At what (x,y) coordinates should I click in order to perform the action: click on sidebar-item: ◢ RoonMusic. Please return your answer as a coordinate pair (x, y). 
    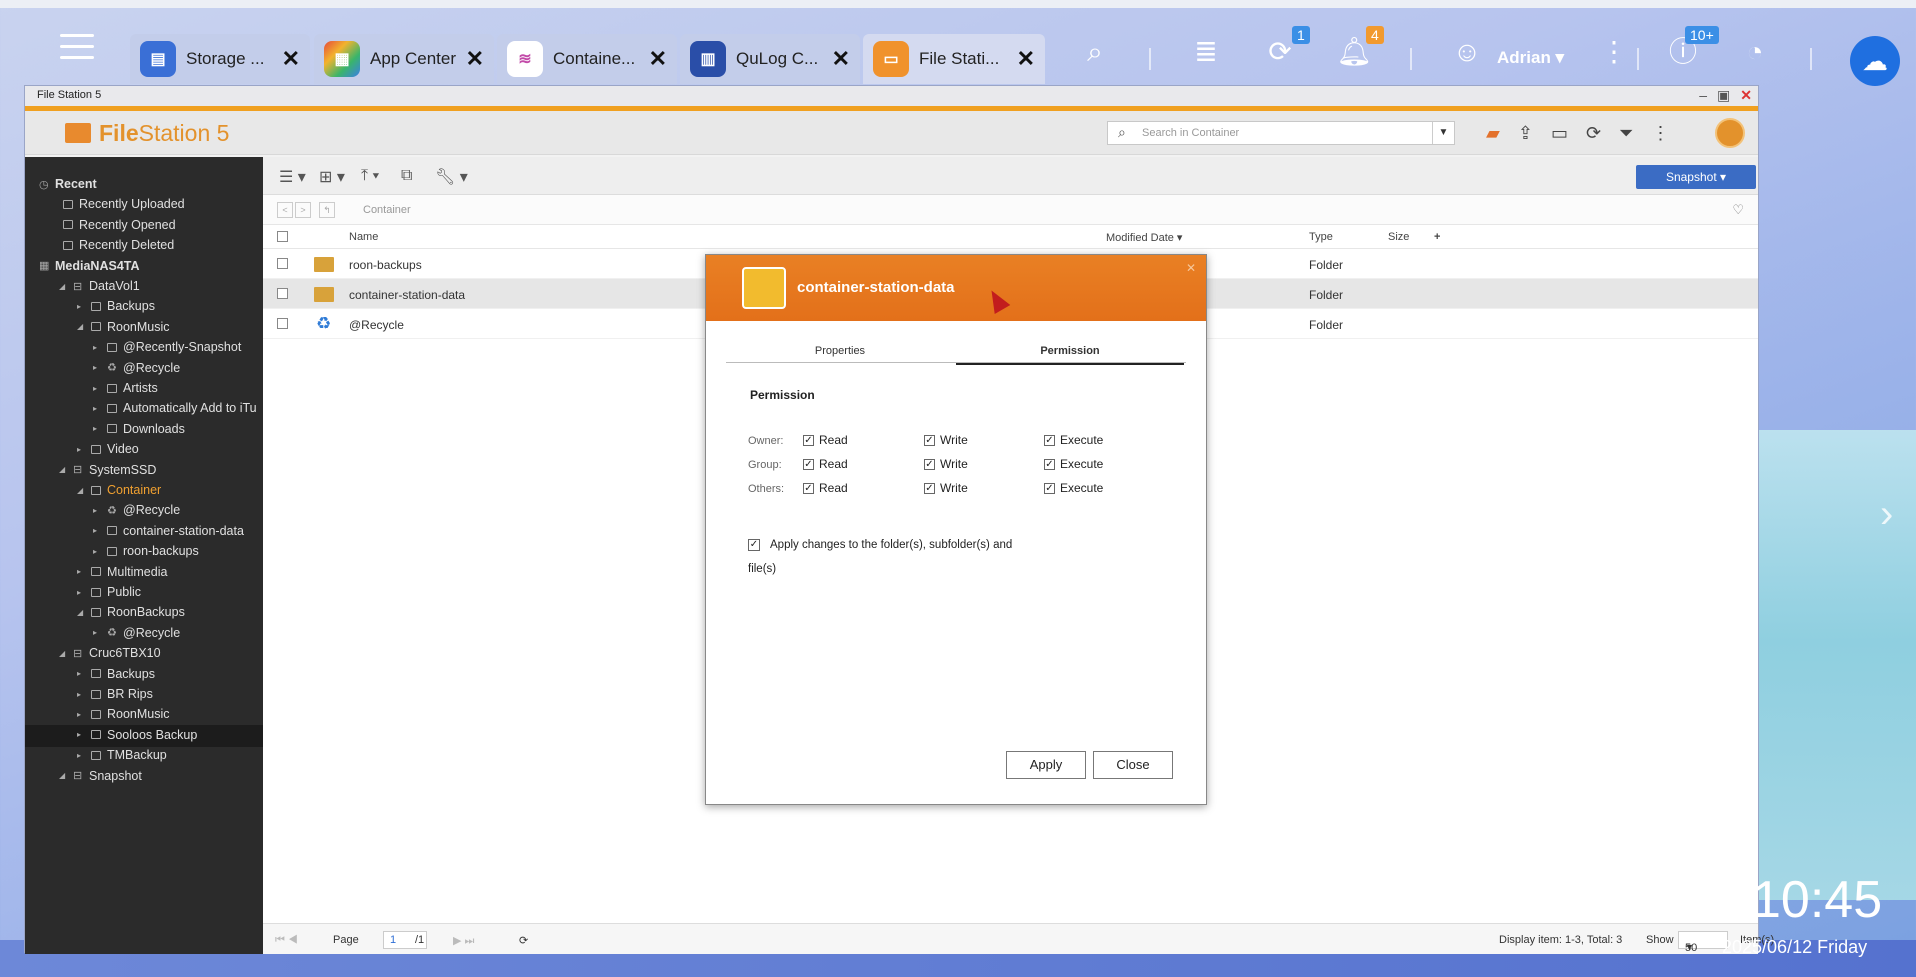
    Looking at the image, I should click on (123, 327).